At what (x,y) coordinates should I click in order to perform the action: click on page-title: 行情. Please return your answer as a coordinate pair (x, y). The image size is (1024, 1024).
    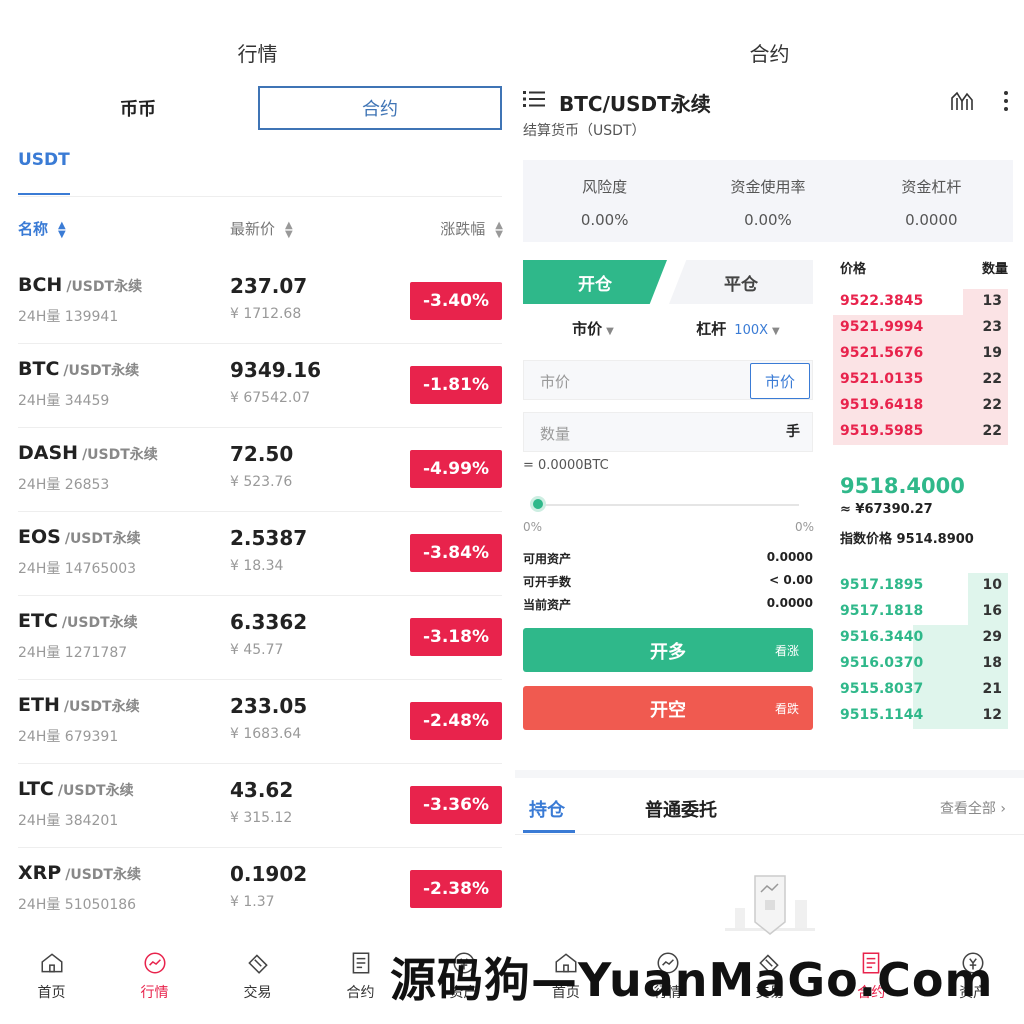
    Looking at the image, I should click on (257, 54).